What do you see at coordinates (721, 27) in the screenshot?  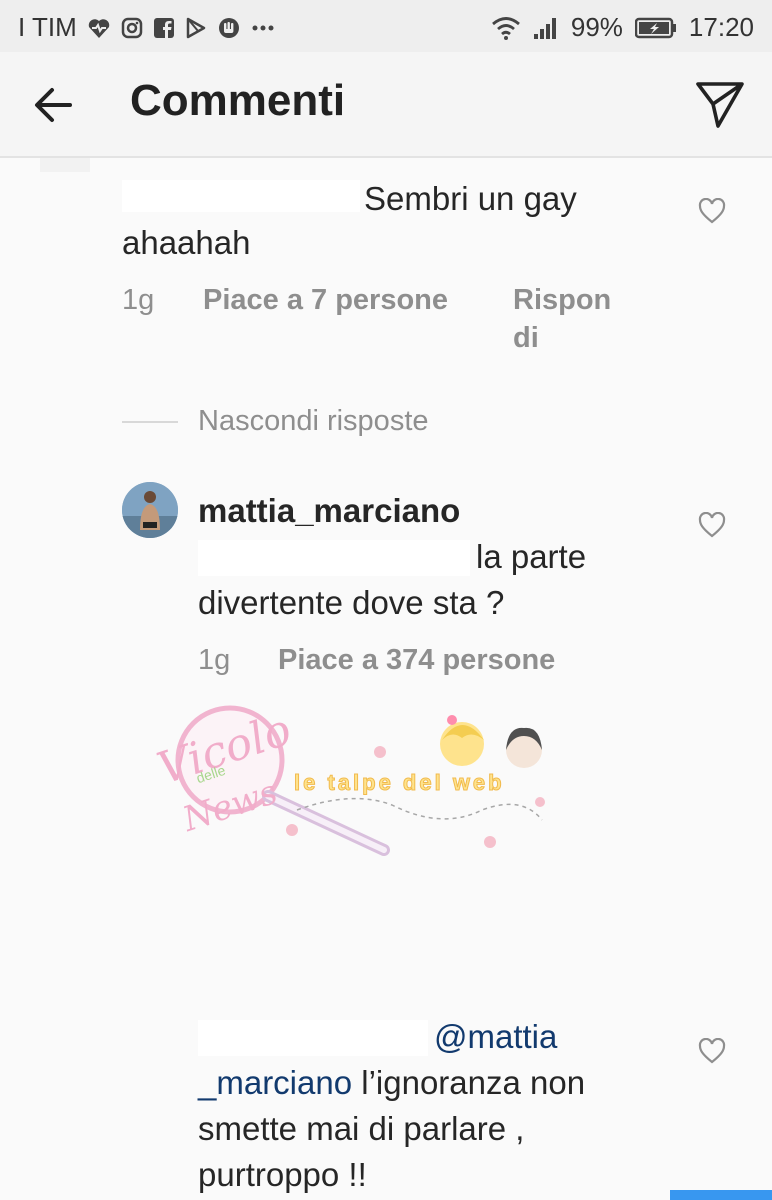 I see `clock: 17:20` at bounding box center [721, 27].